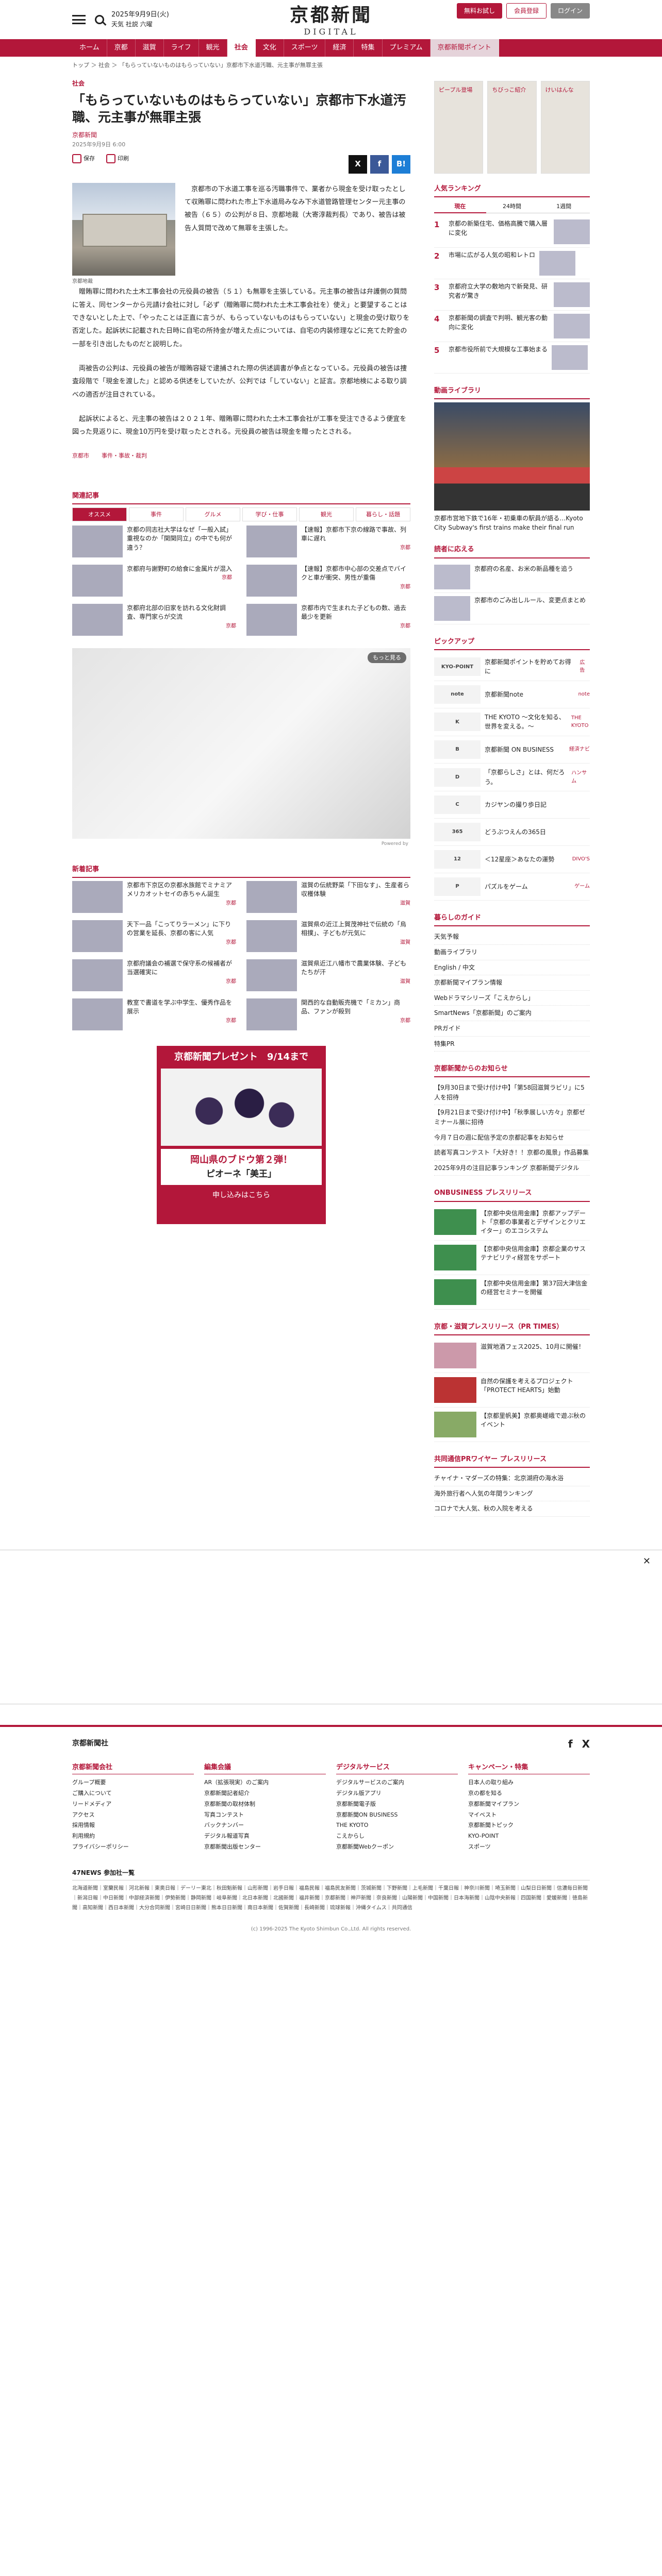 The height and width of the screenshot is (2576, 662). What do you see at coordinates (459, 127) in the screenshot?
I see `side-banner: ピープル登場` at bounding box center [459, 127].